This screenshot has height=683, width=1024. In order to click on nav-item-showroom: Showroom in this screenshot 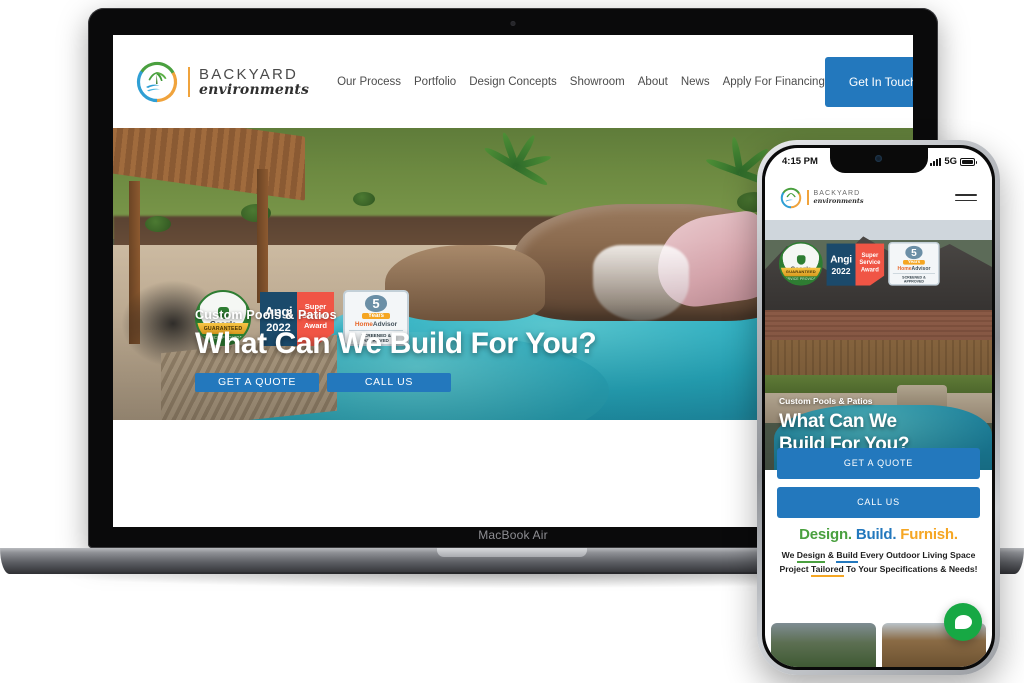, I will do `click(597, 82)`.